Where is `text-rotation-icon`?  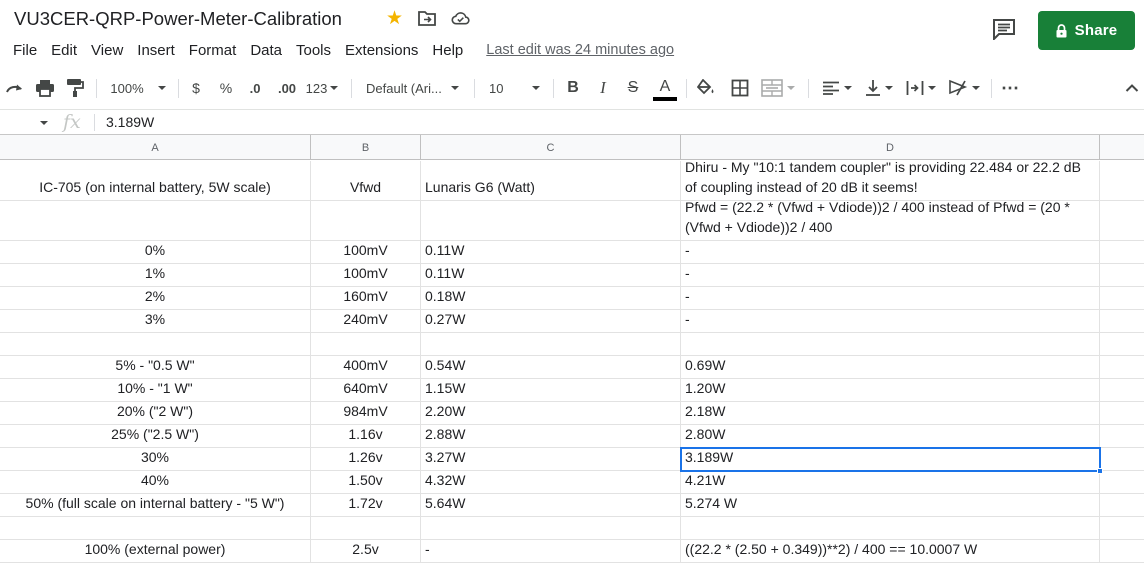 text-rotation-icon is located at coordinates (964, 88).